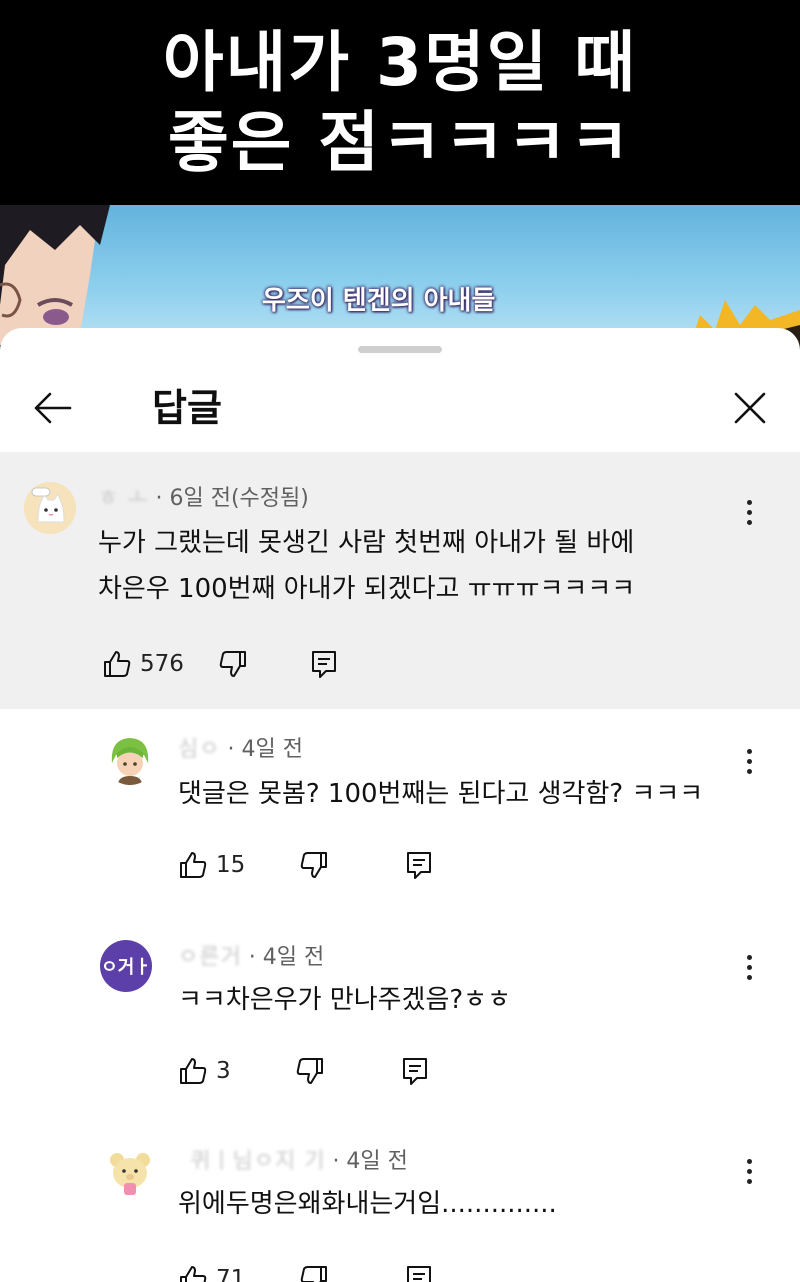 The image size is (800, 1282). Describe the element at coordinates (367, 589) in the screenshot. I see `comment-line: 차은우 100번째 아내가 되겠다고 ㅠㅠㅠㅋㅋㅋㅋ` at that location.